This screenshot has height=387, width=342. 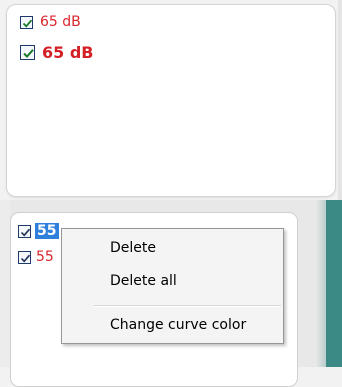 What do you see at coordinates (340, 100) in the screenshot?
I see `right-edge-strip` at bounding box center [340, 100].